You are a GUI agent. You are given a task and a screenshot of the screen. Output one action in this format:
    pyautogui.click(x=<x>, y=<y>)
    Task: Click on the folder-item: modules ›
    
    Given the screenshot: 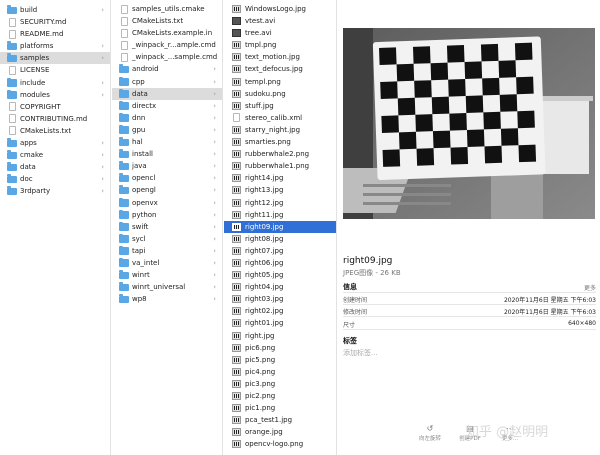 What is the action you would take?
    pyautogui.click(x=55, y=95)
    